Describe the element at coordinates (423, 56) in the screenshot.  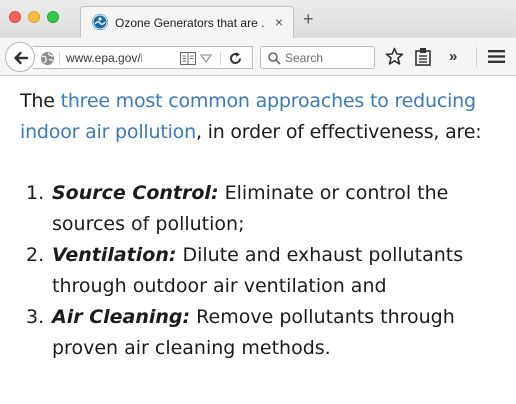
I see `reading-list-icon` at that location.